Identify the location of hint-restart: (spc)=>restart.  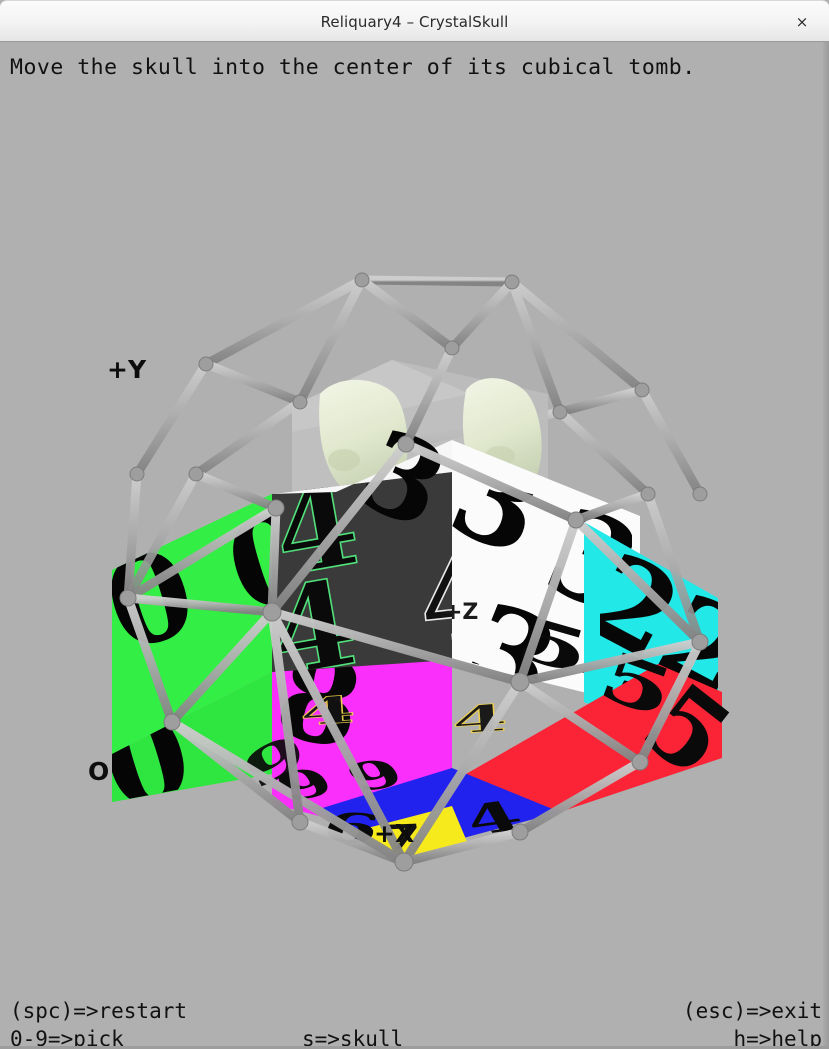
(99, 1011).